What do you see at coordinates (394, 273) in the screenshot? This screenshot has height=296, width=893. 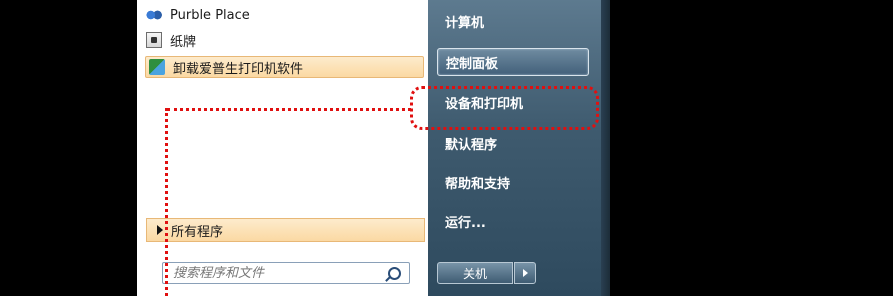 I see `search-icon` at bounding box center [394, 273].